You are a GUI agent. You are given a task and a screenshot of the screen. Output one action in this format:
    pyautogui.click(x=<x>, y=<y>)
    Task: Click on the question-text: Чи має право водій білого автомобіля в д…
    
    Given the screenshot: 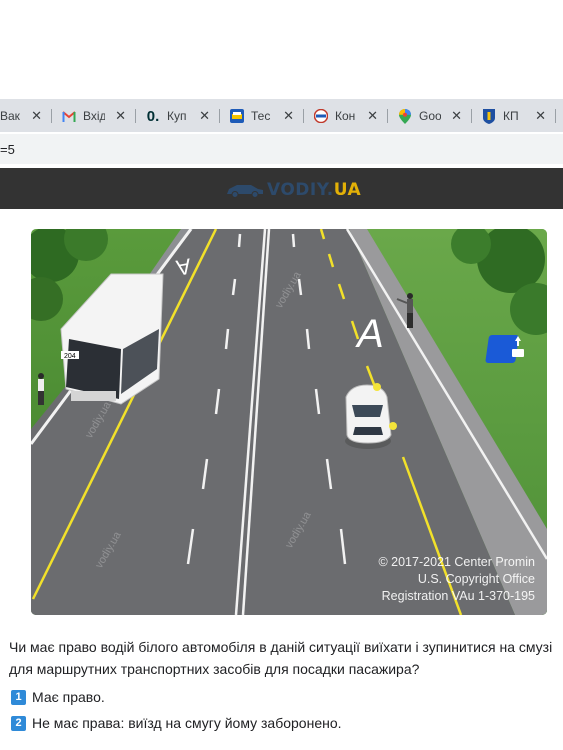 What is the action you would take?
    pyautogui.click(x=281, y=658)
    